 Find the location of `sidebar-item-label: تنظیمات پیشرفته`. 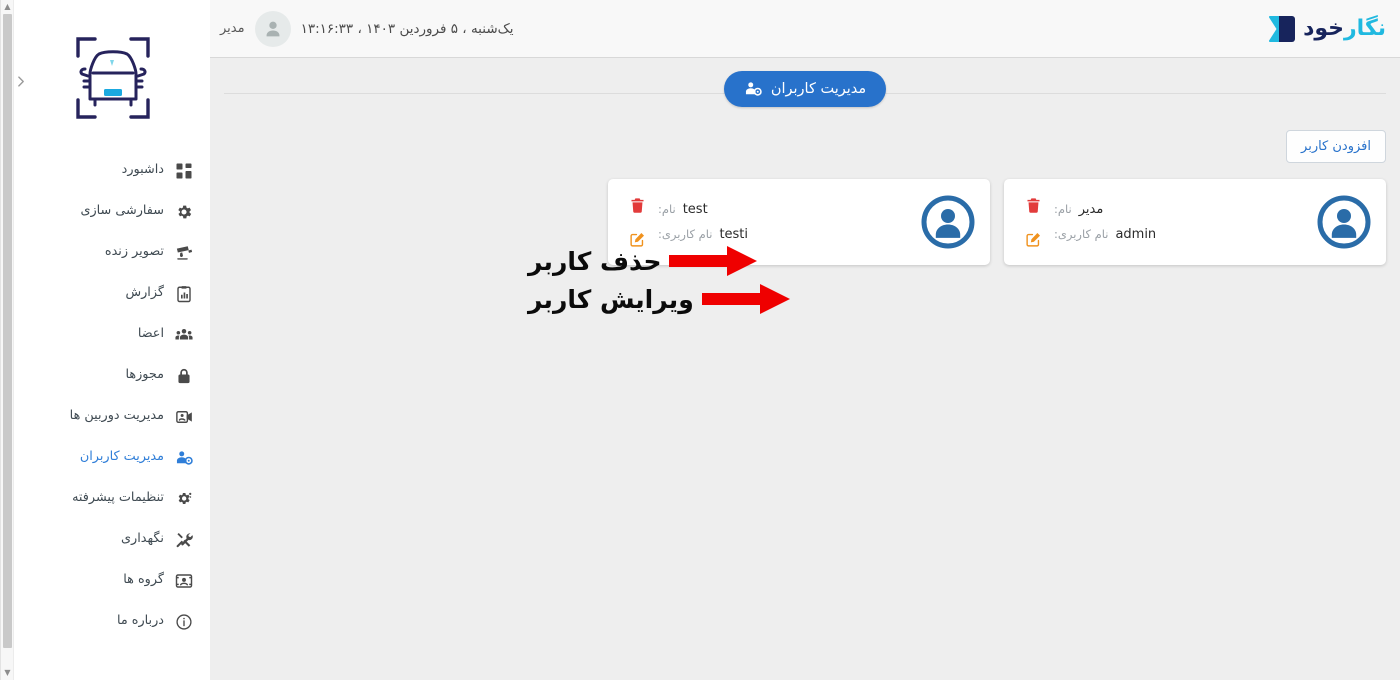

sidebar-item-label: تنظیمات پیشرفته is located at coordinates (118, 498).